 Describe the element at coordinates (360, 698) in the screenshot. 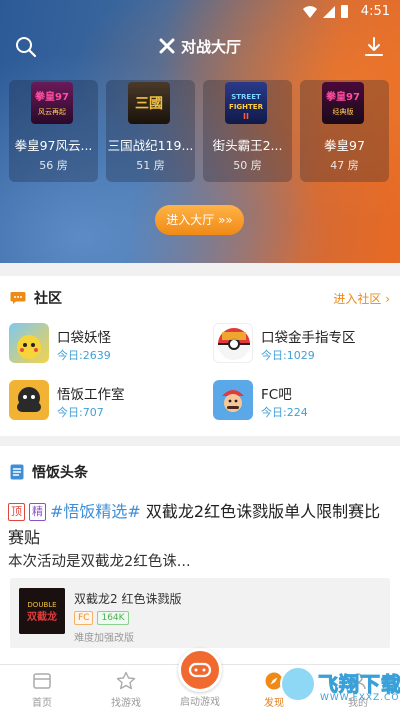

I see `watermark-url: WWW.FXXZ.COM` at that location.